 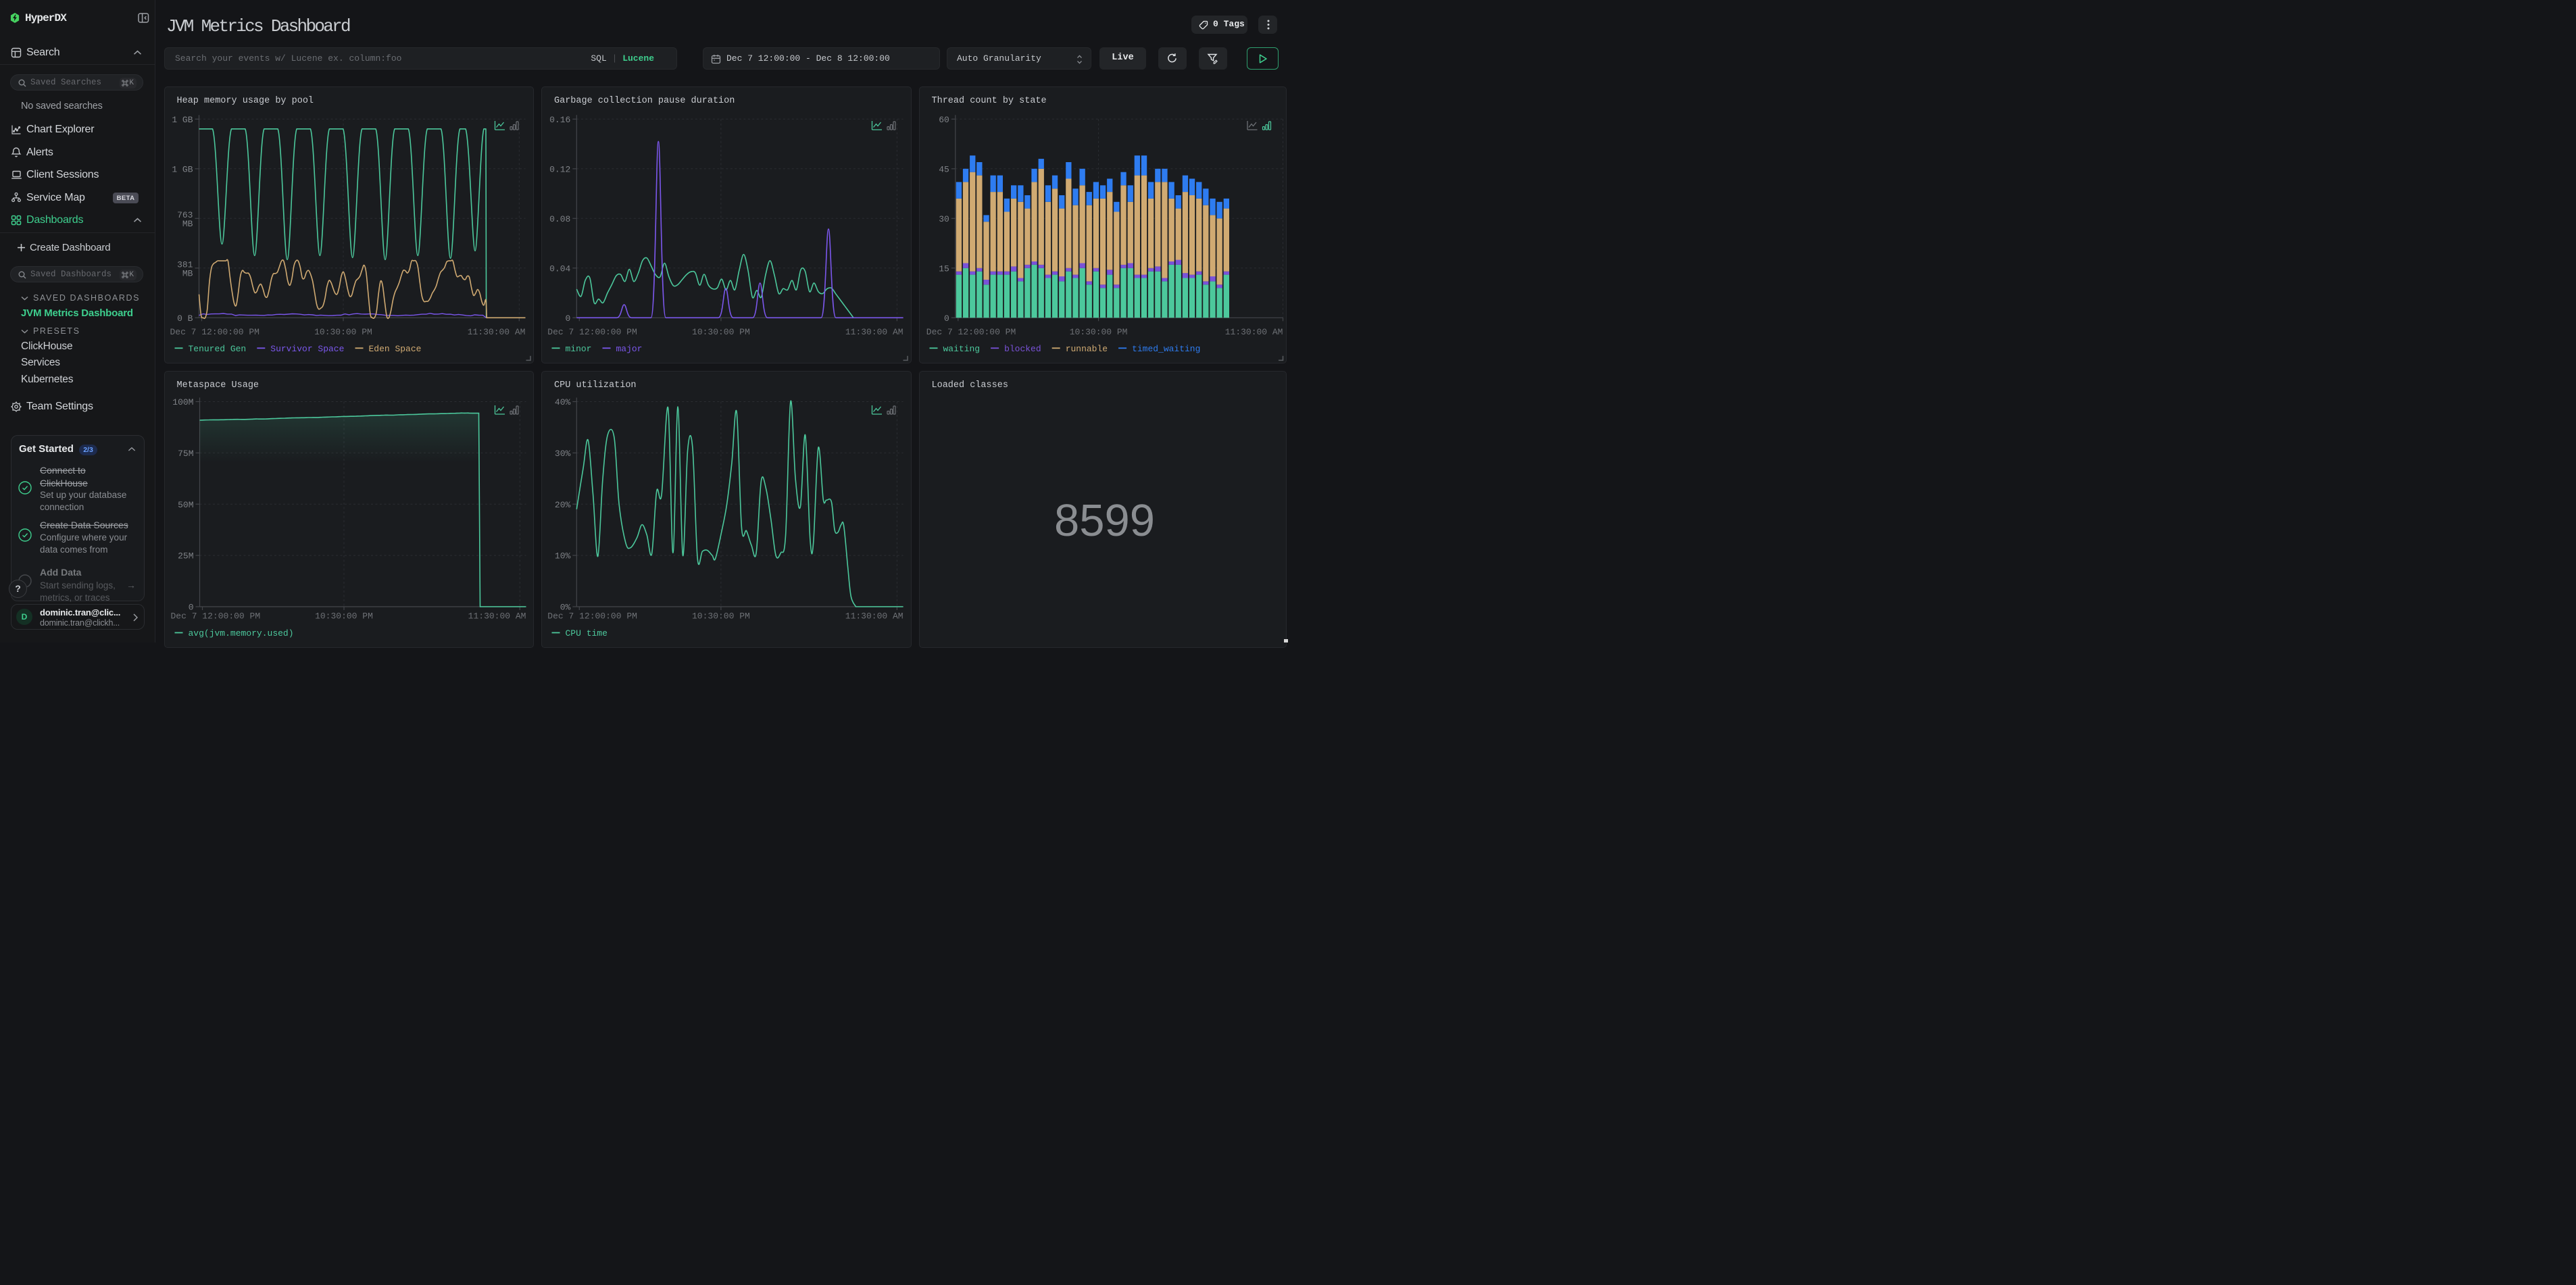 What do you see at coordinates (579, 348) in the screenshot?
I see `svg-text: minor` at bounding box center [579, 348].